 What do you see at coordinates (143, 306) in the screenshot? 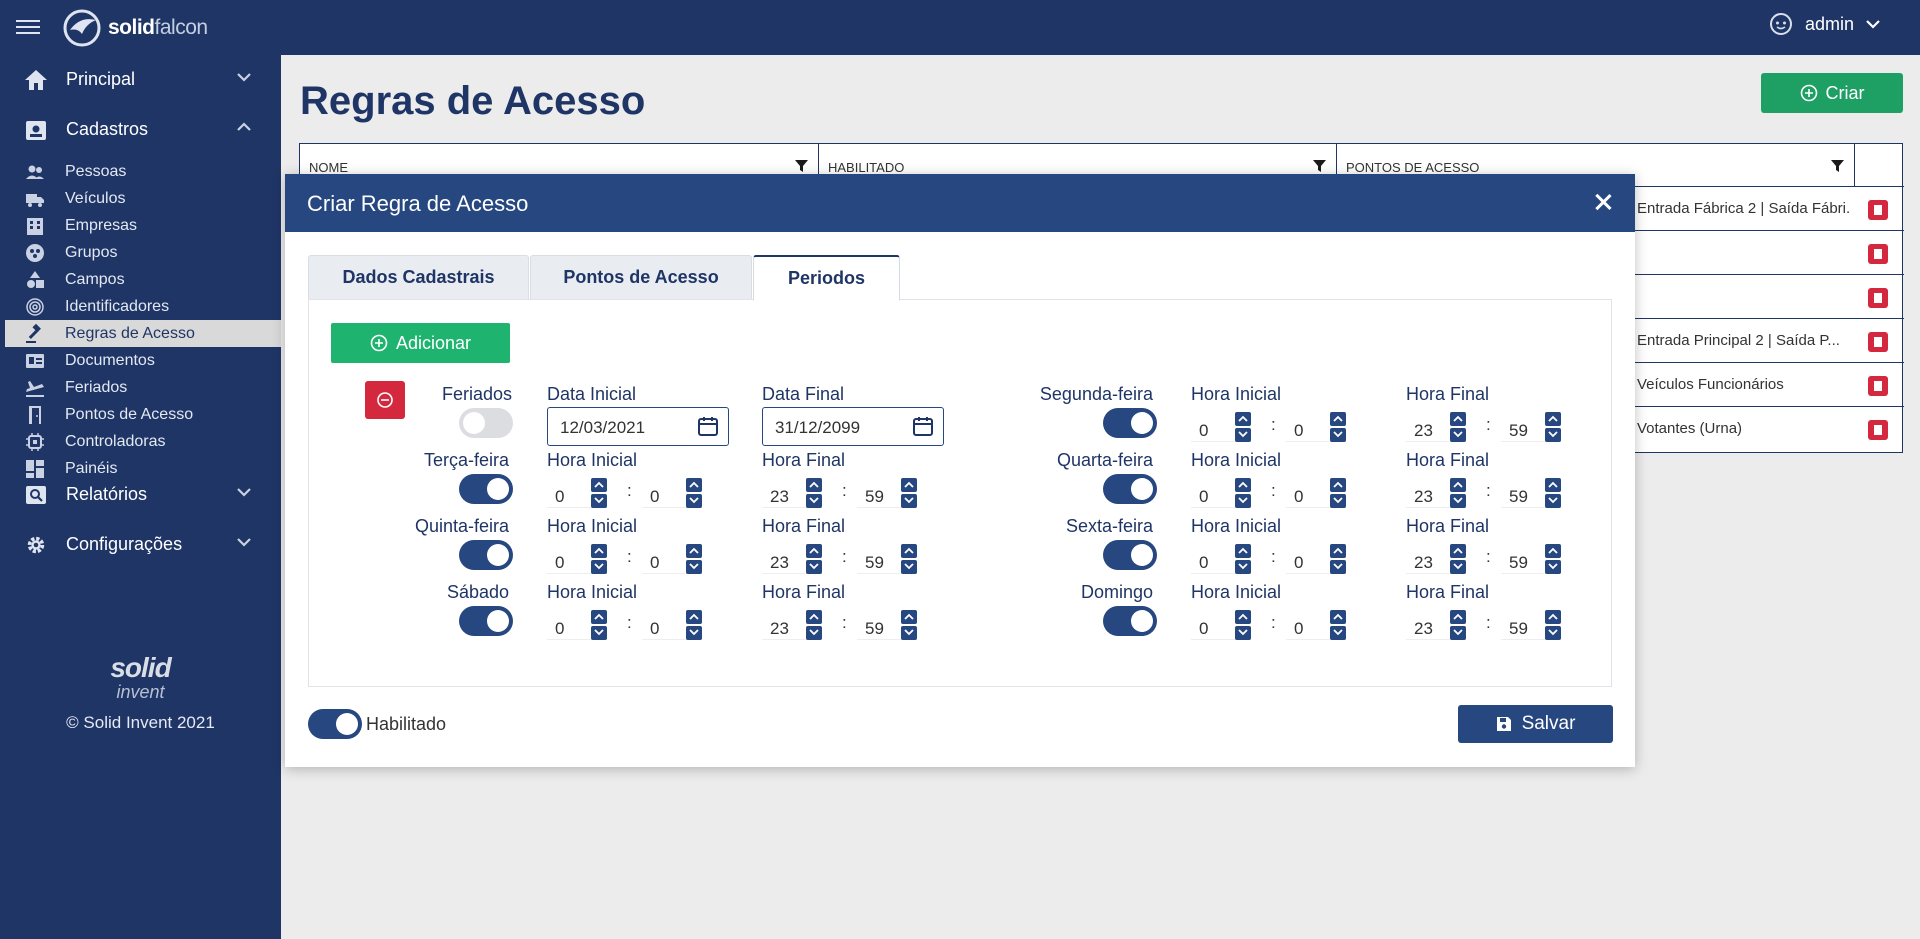
I see `sidebar-item-identificadores: Identificadores` at bounding box center [143, 306].